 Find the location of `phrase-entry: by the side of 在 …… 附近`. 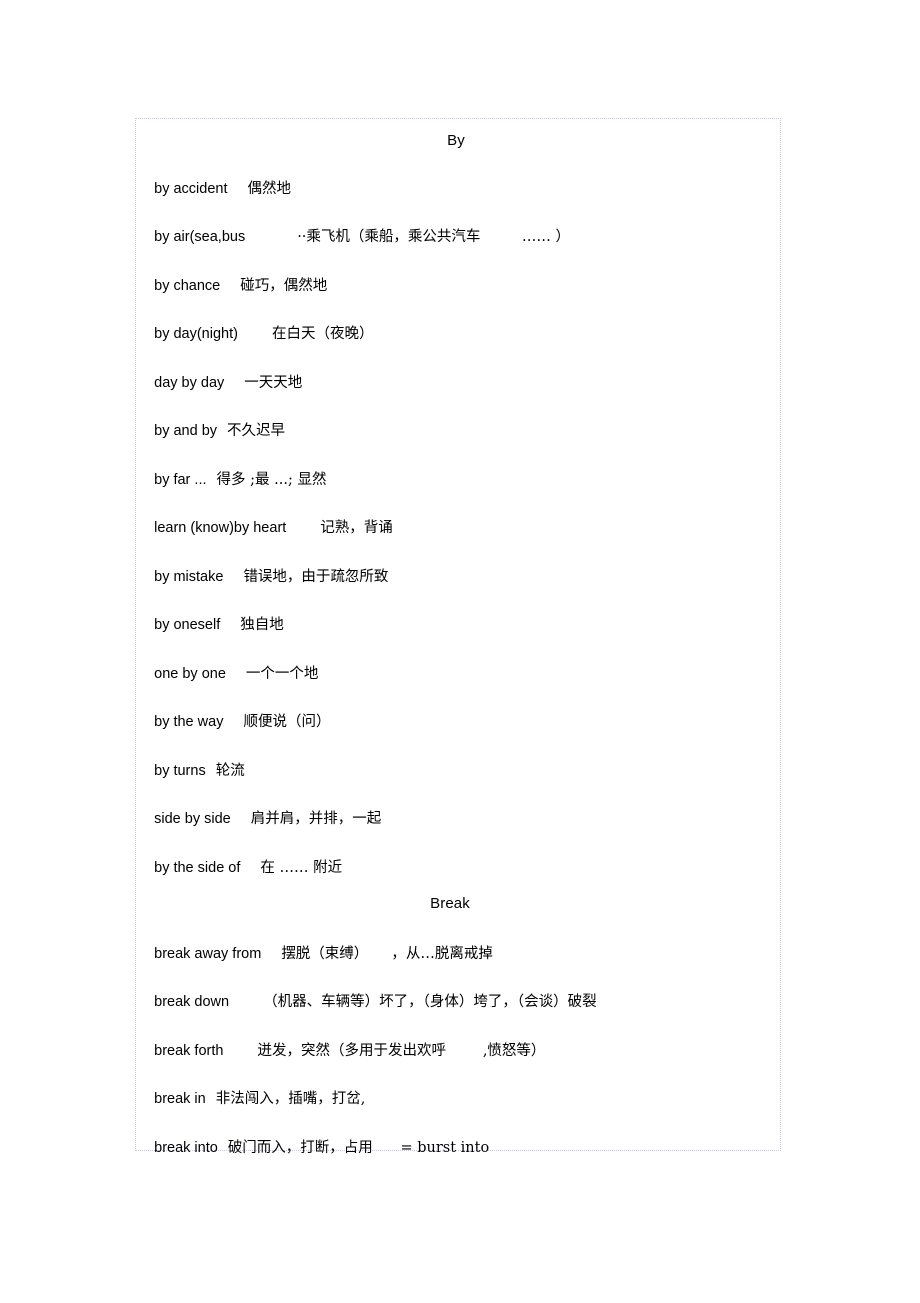

phrase-entry: by the side of 在 …… 附近 is located at coordinates (240, 868).